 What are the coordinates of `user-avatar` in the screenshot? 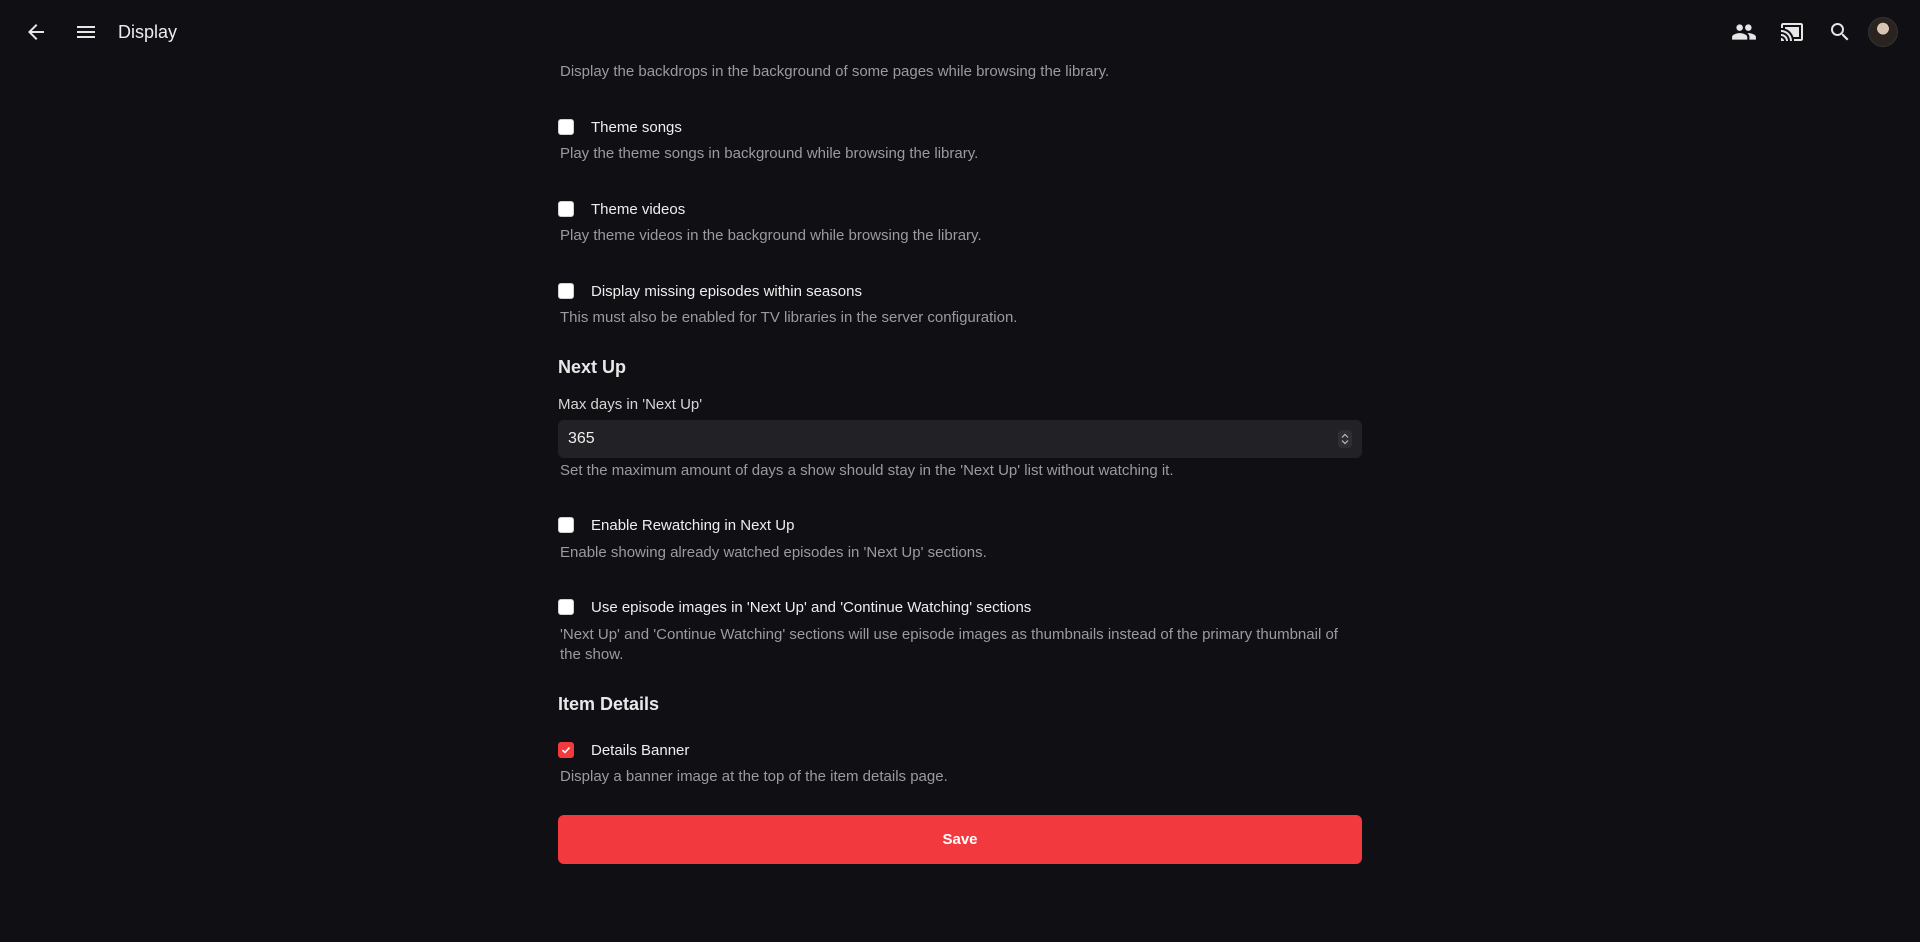 It's located at (1883, 32).